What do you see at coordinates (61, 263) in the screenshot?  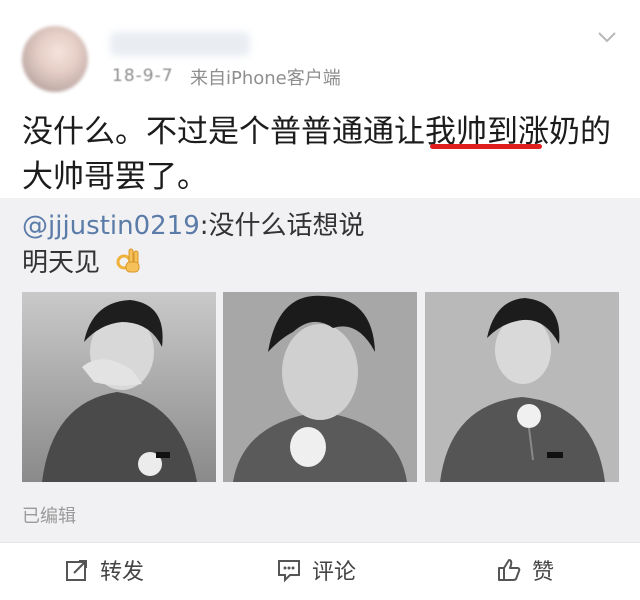 I see `repost-line2: 明天见` at bounding box center [61, 263].